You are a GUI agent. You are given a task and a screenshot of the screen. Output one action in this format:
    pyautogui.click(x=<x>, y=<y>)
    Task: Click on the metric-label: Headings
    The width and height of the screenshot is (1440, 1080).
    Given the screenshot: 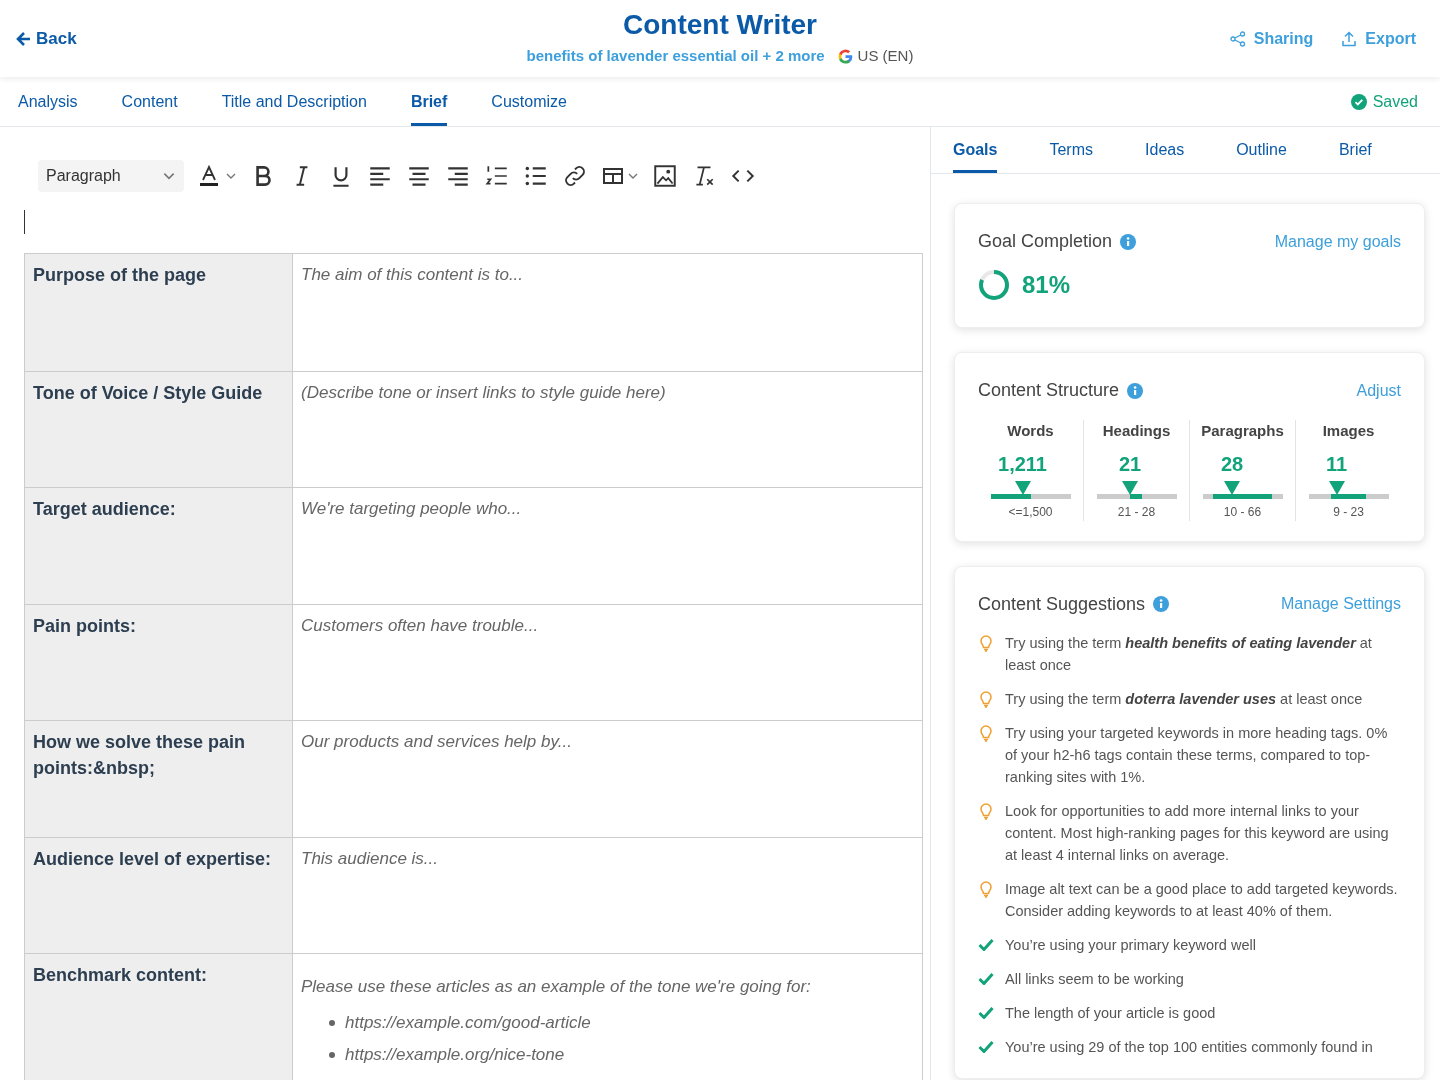 What is the action you would take?
    pyautogui.click(x=1136, y=431)
    